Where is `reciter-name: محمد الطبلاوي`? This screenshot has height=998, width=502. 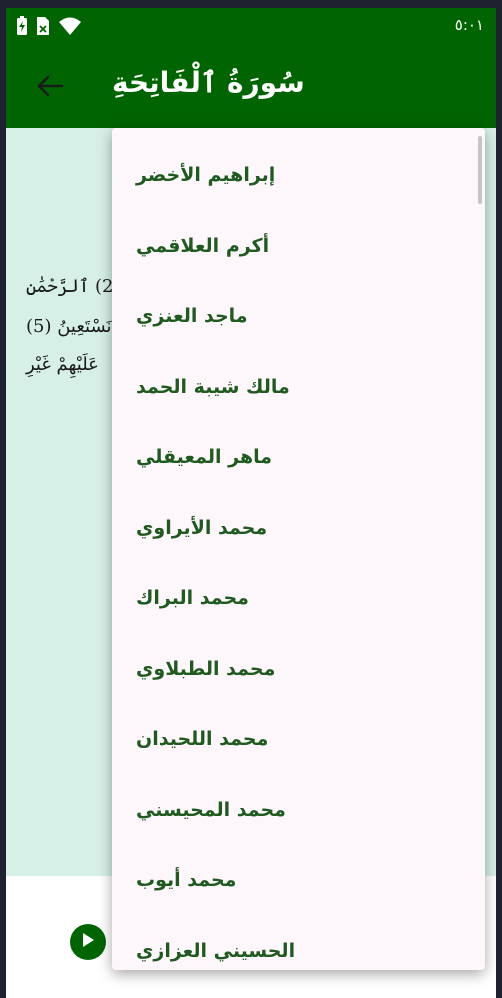 reciter-name: محمد الطبلاوي is located at coordinates (206, 668).